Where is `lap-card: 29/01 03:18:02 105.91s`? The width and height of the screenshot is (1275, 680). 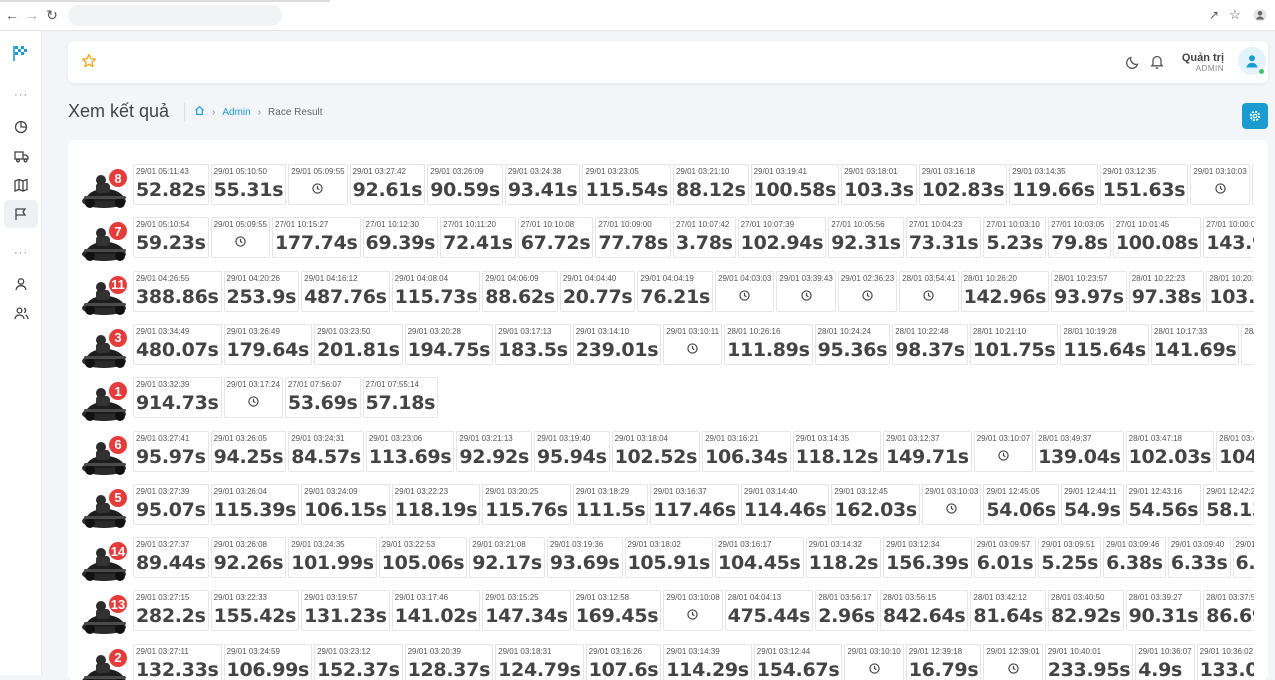
lap-card: 29/01 03:18:02 105.91s is located at coordinates (669, 558).